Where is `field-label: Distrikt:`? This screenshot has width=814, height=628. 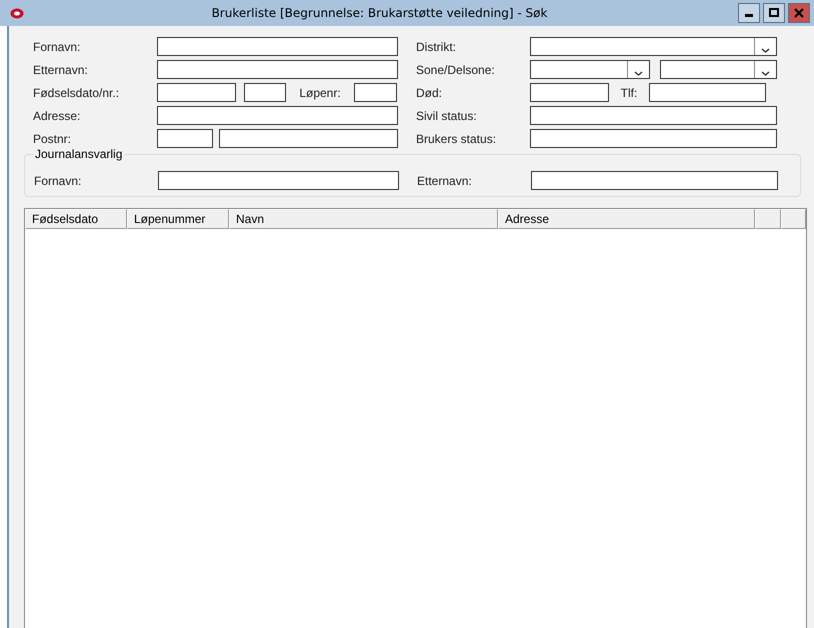
field-label: Distrikt: is located at coordinates (436, 47).